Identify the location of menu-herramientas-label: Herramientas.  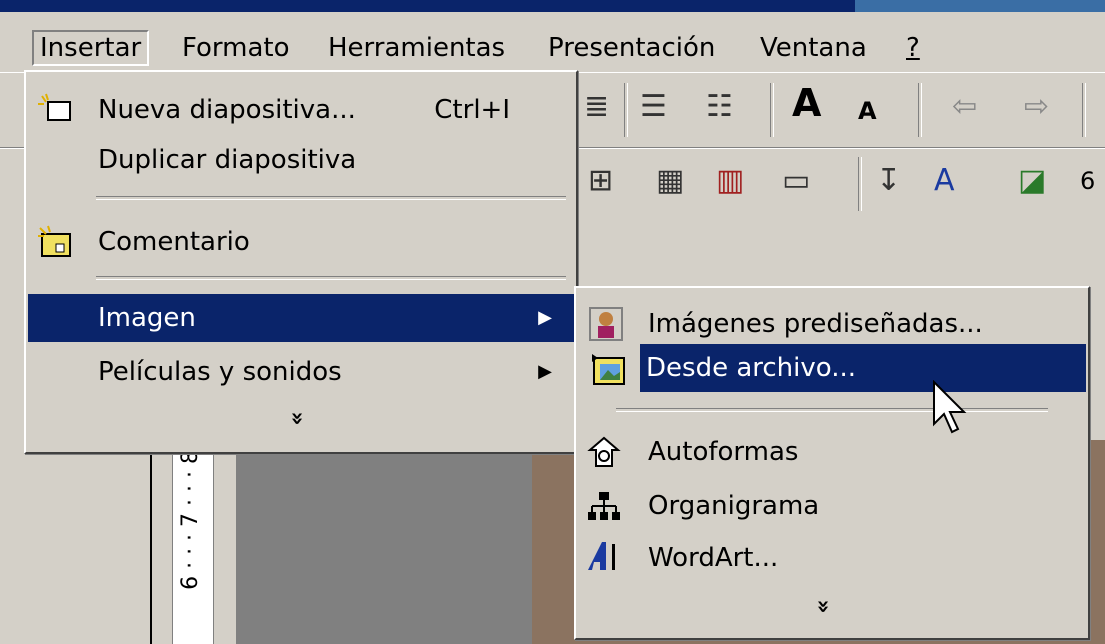
(417, 48).